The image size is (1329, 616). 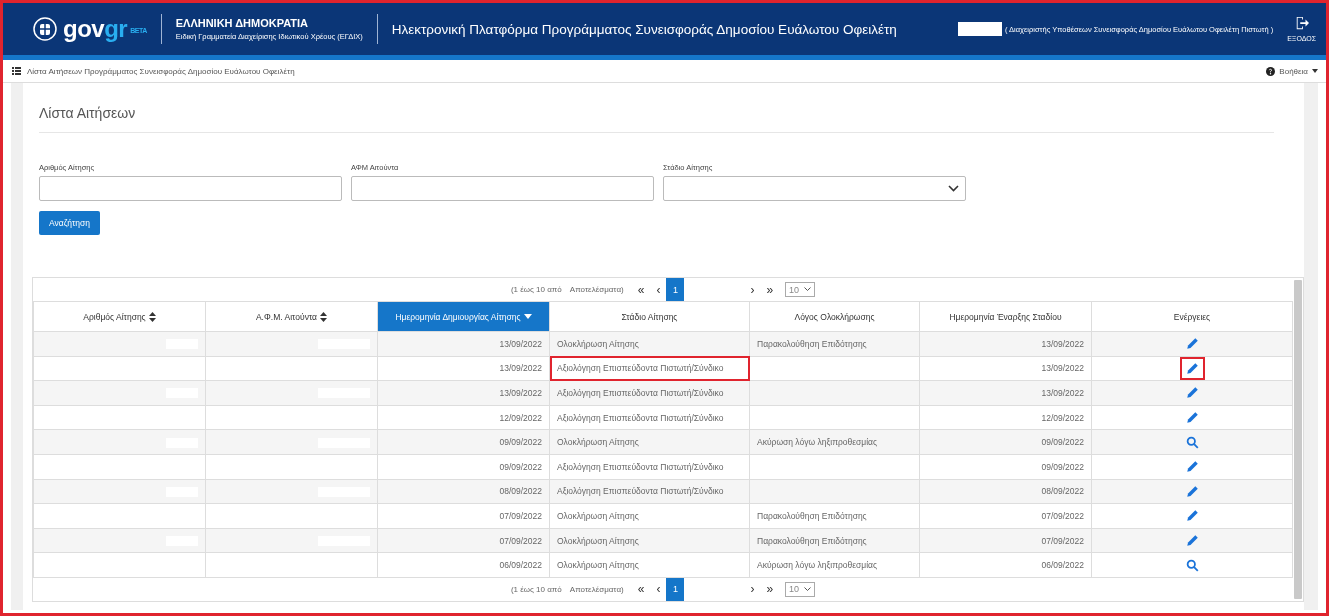 What do you see at coordinates (161, 71) in the screenshot?
I see `breadcrumb-label: Λίστα Αιτήσεων Προγράμματος Συνεισφοράς Δημοσίου Ευάλωτου Οφειλέτη` at bounding box center [161, 71].